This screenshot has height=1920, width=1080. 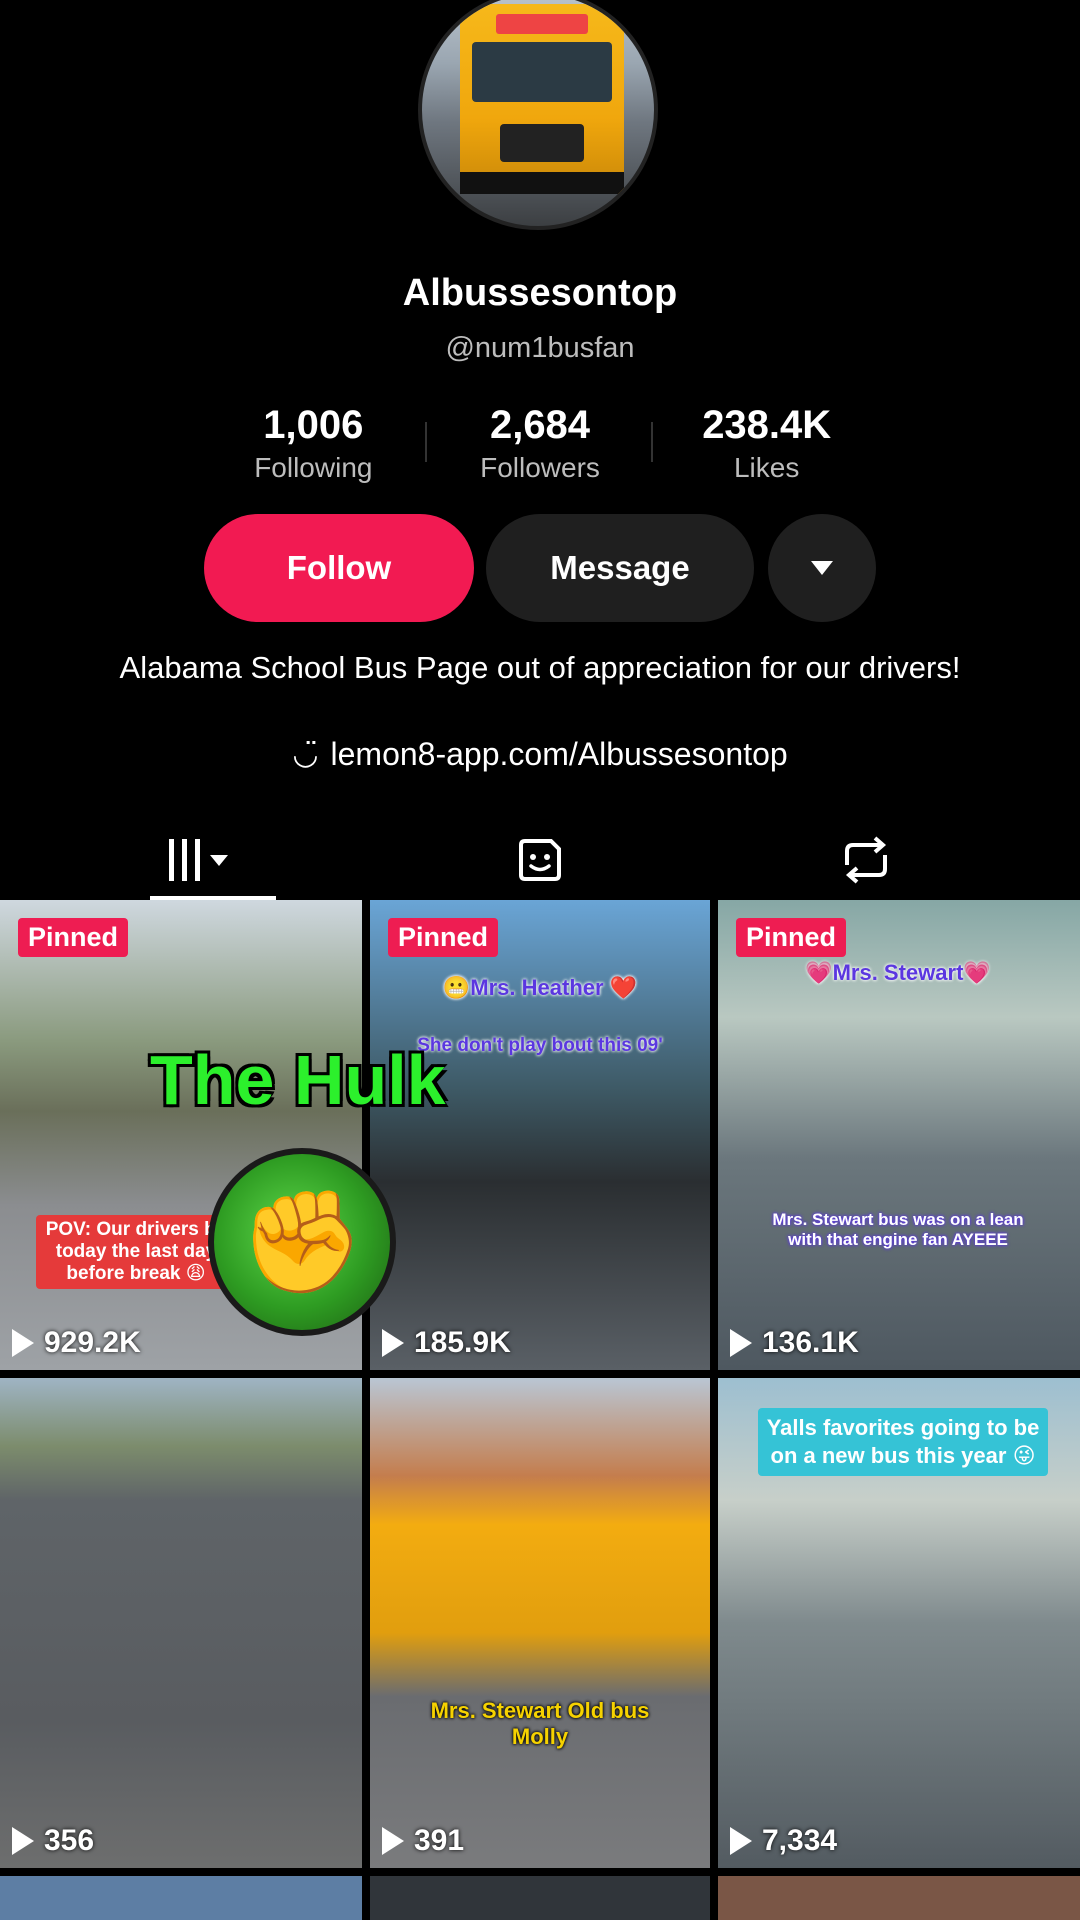 What do you see at coordinates (462, 1342) in the screenshot?
I see `view-count-value: 185.9K` at bounding box center [462, 1342].